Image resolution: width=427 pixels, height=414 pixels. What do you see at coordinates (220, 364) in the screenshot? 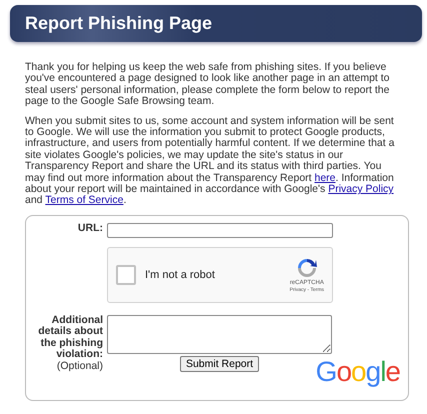
I see `submit-button: Submit Report` at bounding box center [220, 364].